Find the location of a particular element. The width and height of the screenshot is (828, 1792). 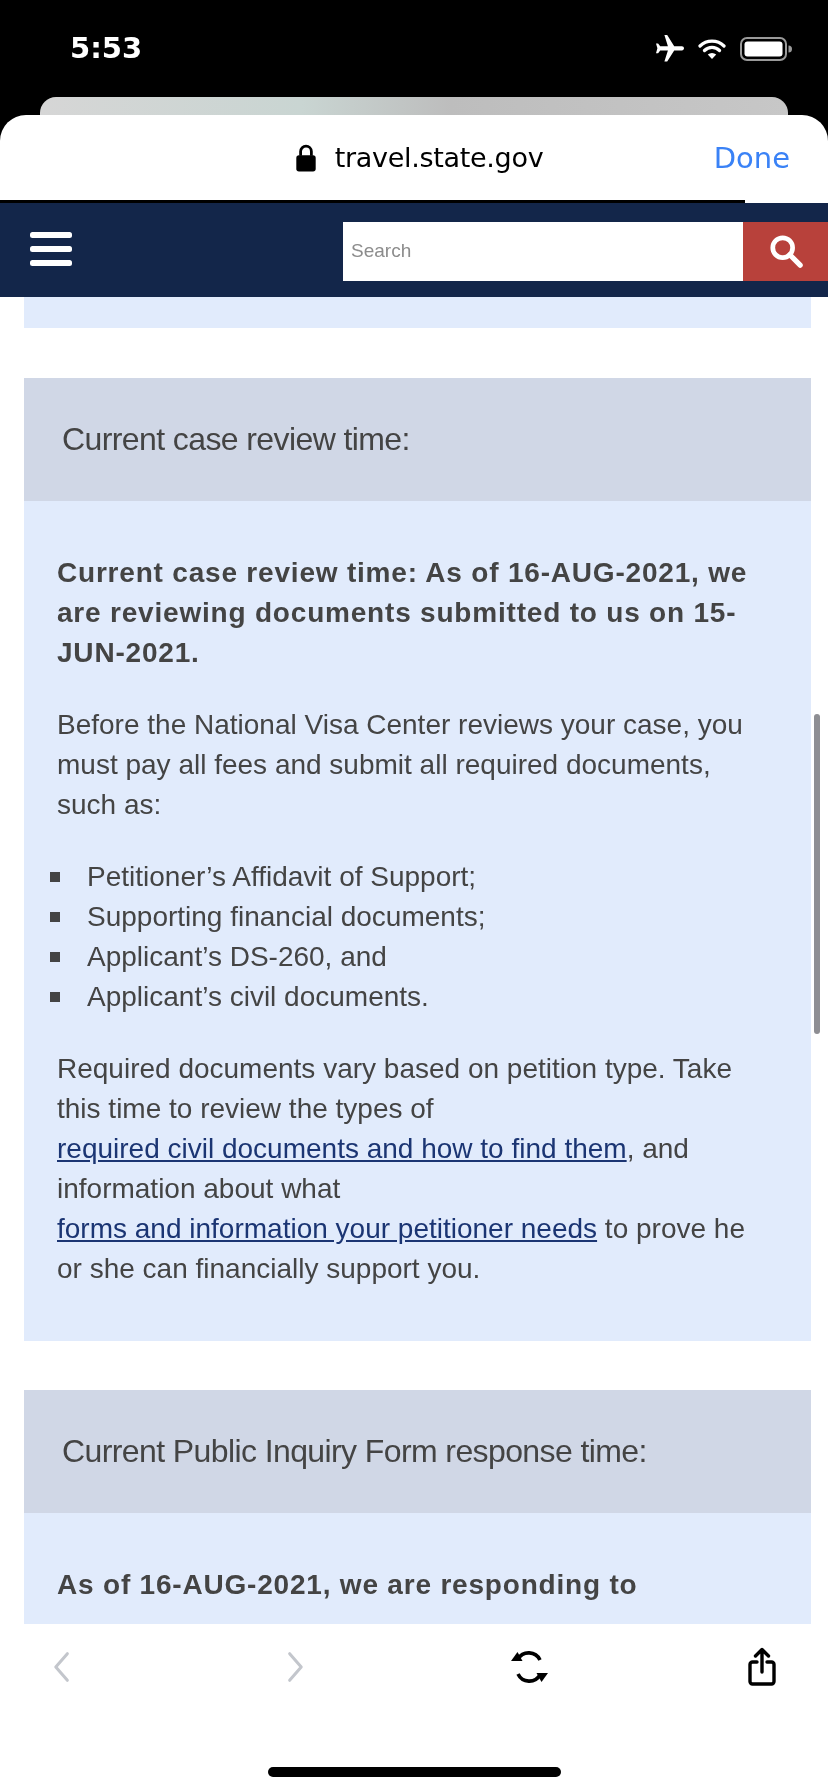

list-item: Petitioner’s Affidavit of Support; is located at coordinates (282, 877).